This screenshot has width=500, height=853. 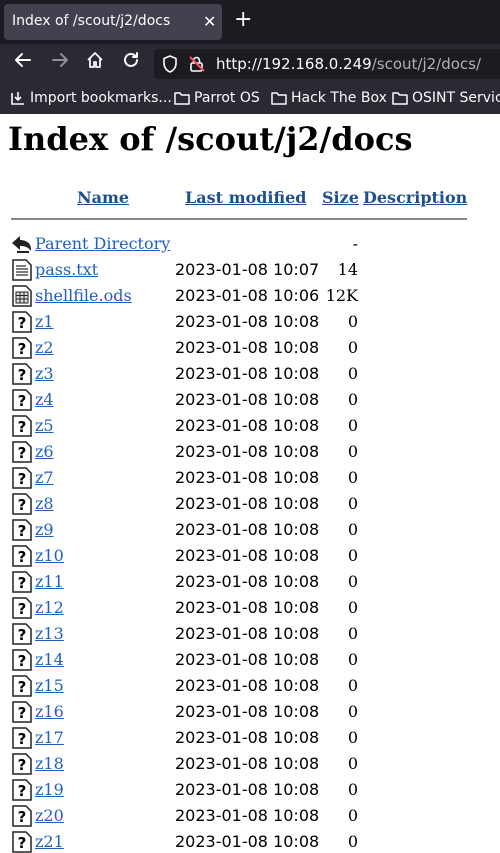 I want to click on file-link: z4, so click(x=44, y=399).